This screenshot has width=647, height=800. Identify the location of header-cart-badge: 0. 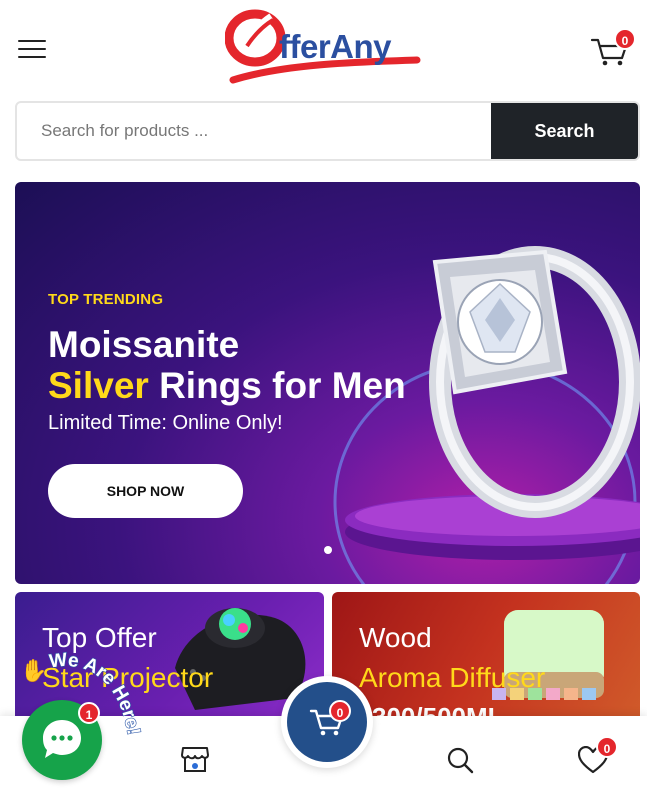
(625, 39).